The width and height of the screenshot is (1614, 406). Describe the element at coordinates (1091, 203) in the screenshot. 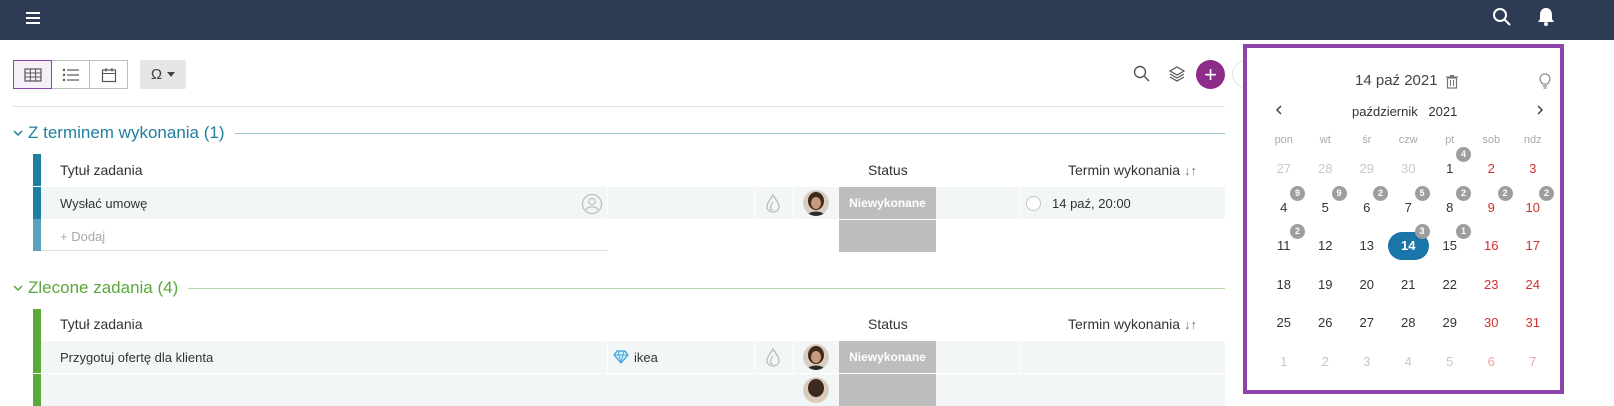

I see `due-date-value: 14 paź, 20:00` at that location.